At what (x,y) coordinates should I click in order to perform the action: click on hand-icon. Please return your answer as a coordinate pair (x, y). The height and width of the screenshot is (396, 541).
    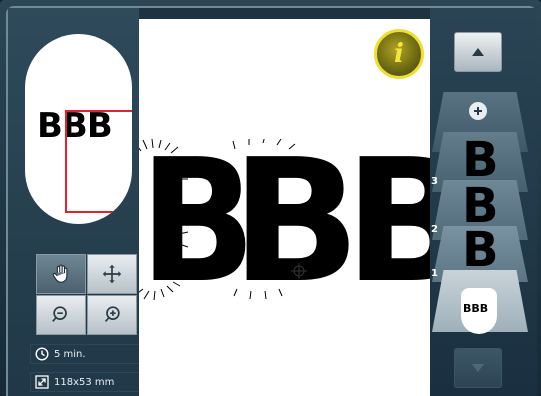
    Looking at the image, I should click on (60, 273).